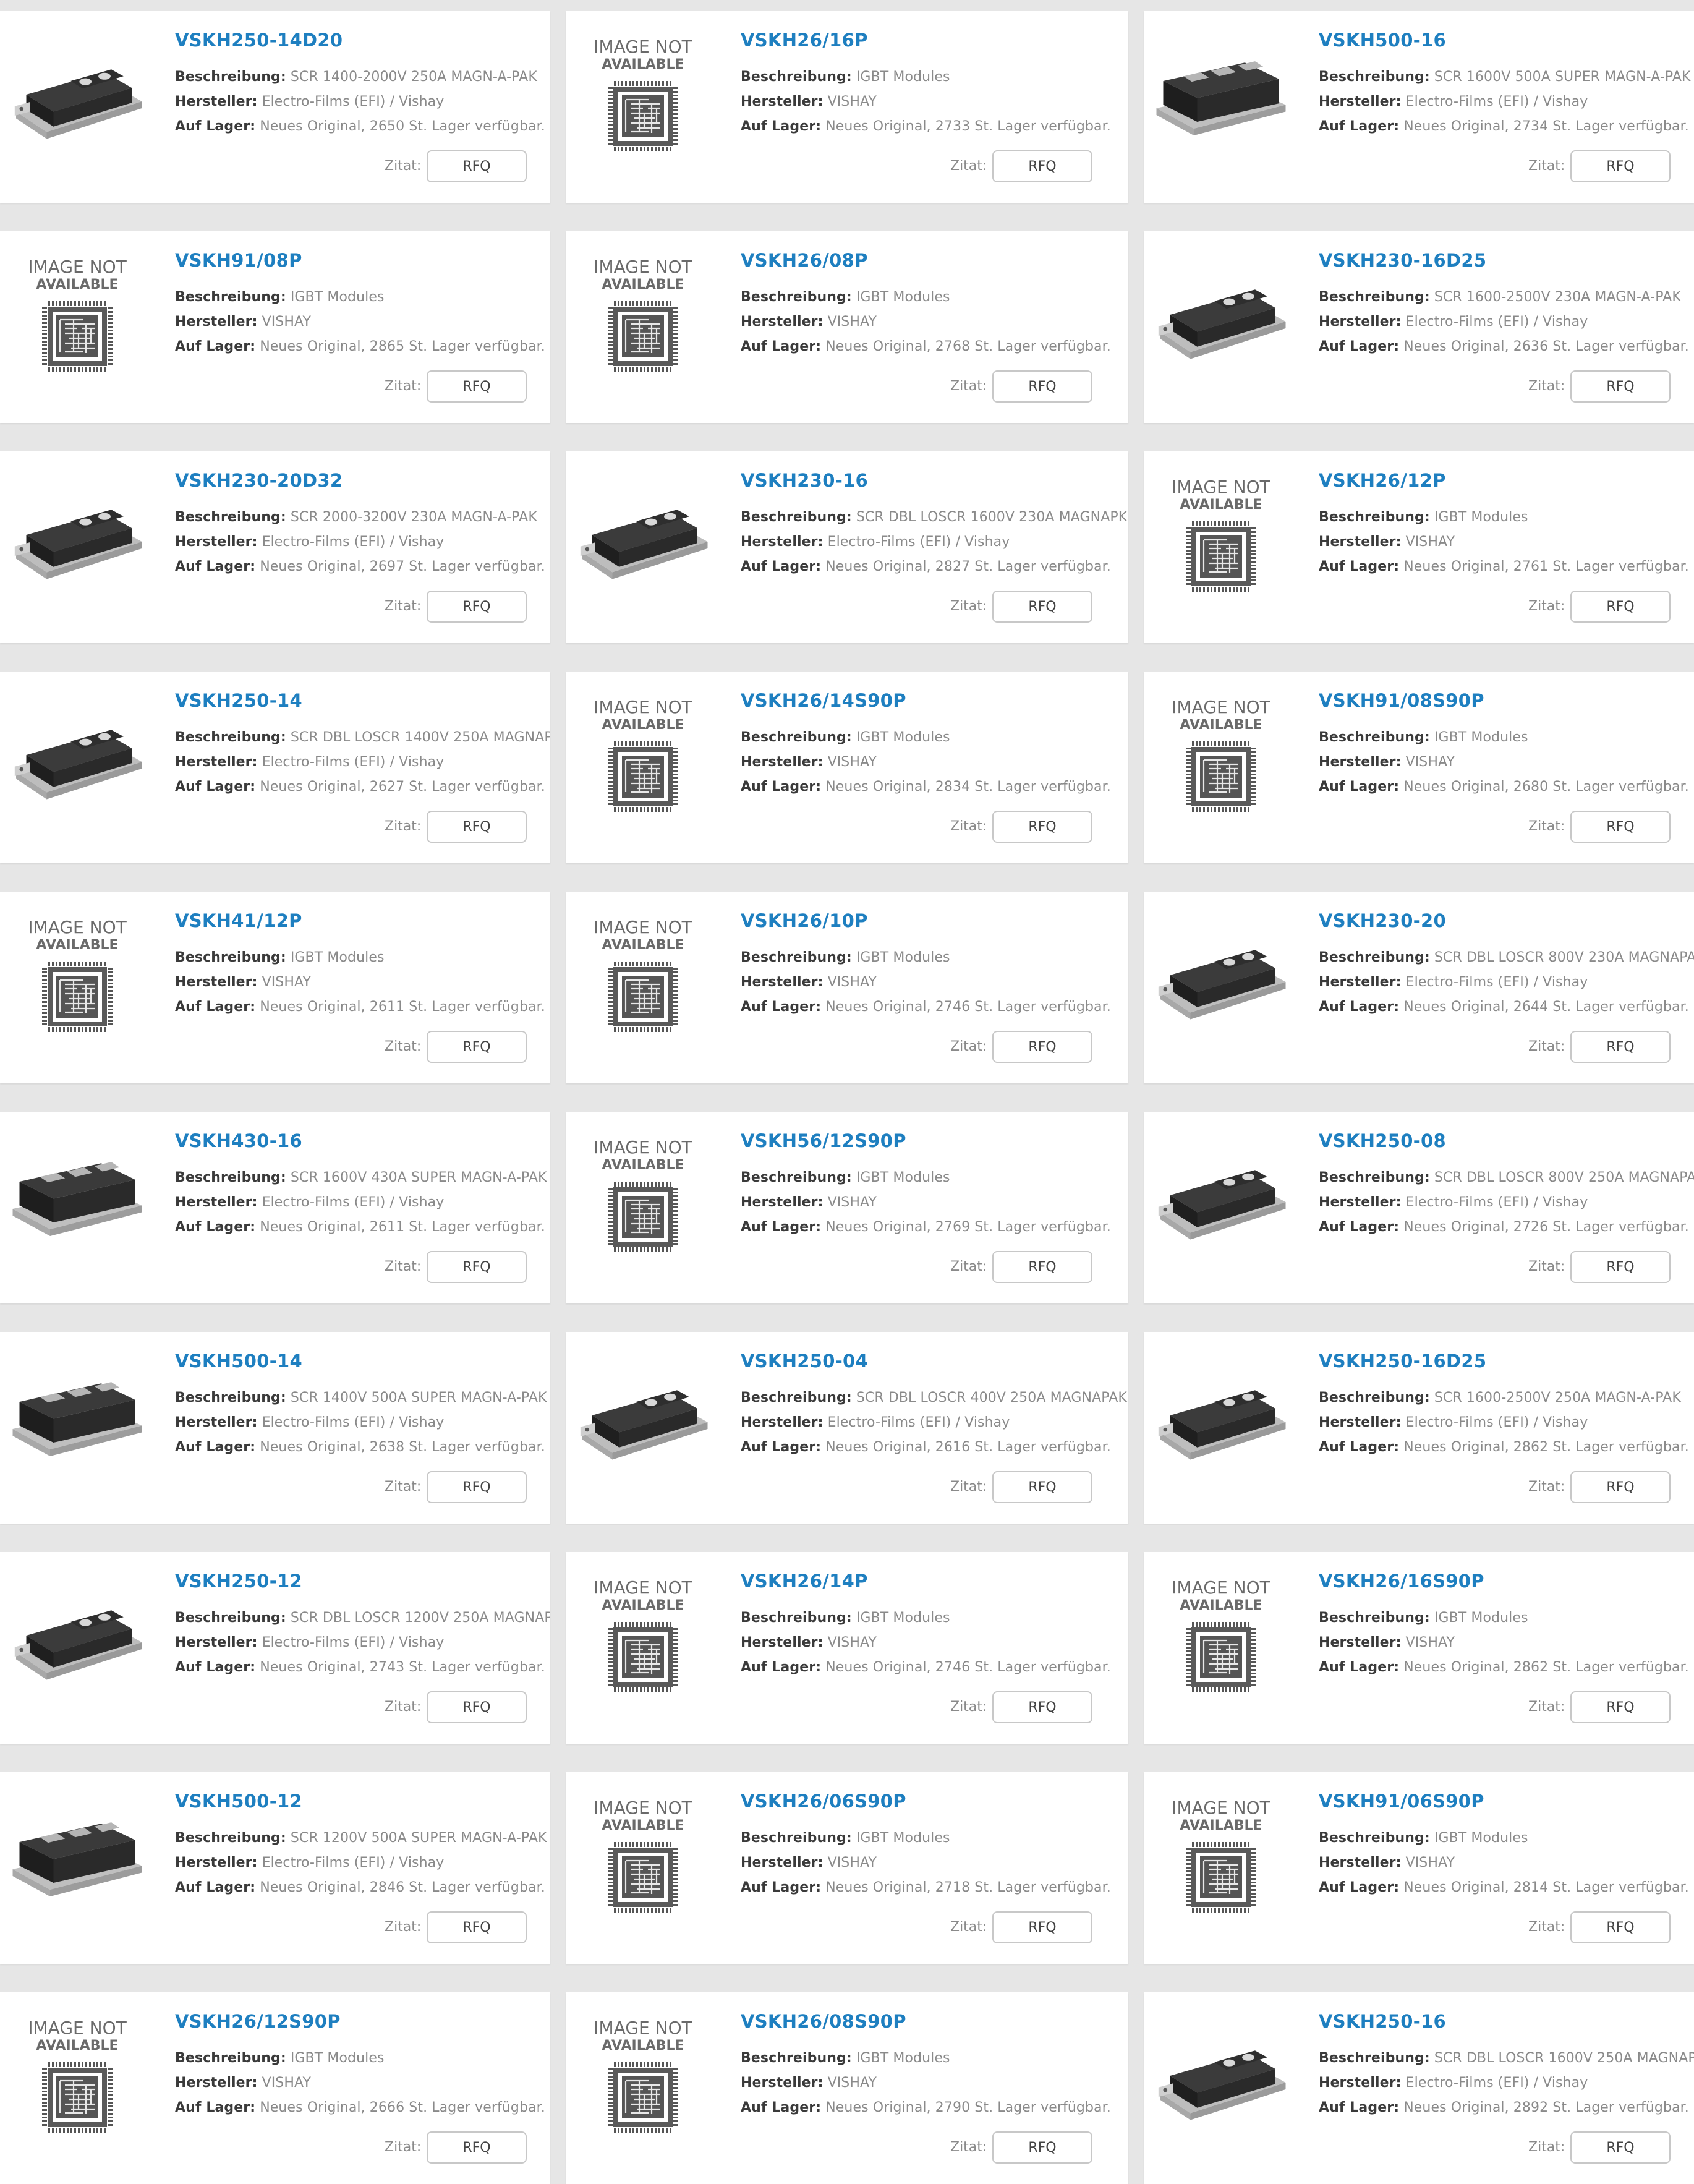 This screenshot has height=2184, width=1694. What do you see at coordinates (804, 1581) in the screenshot?
I see `product-title-link: VSKH26/14P` at bounding box center [804, 1581].